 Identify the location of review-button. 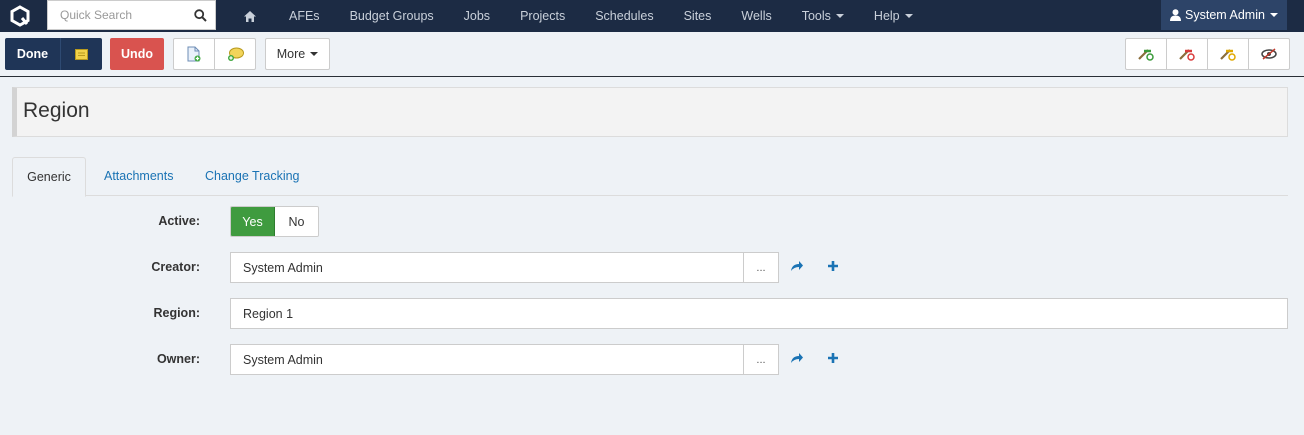
(1269, 54).